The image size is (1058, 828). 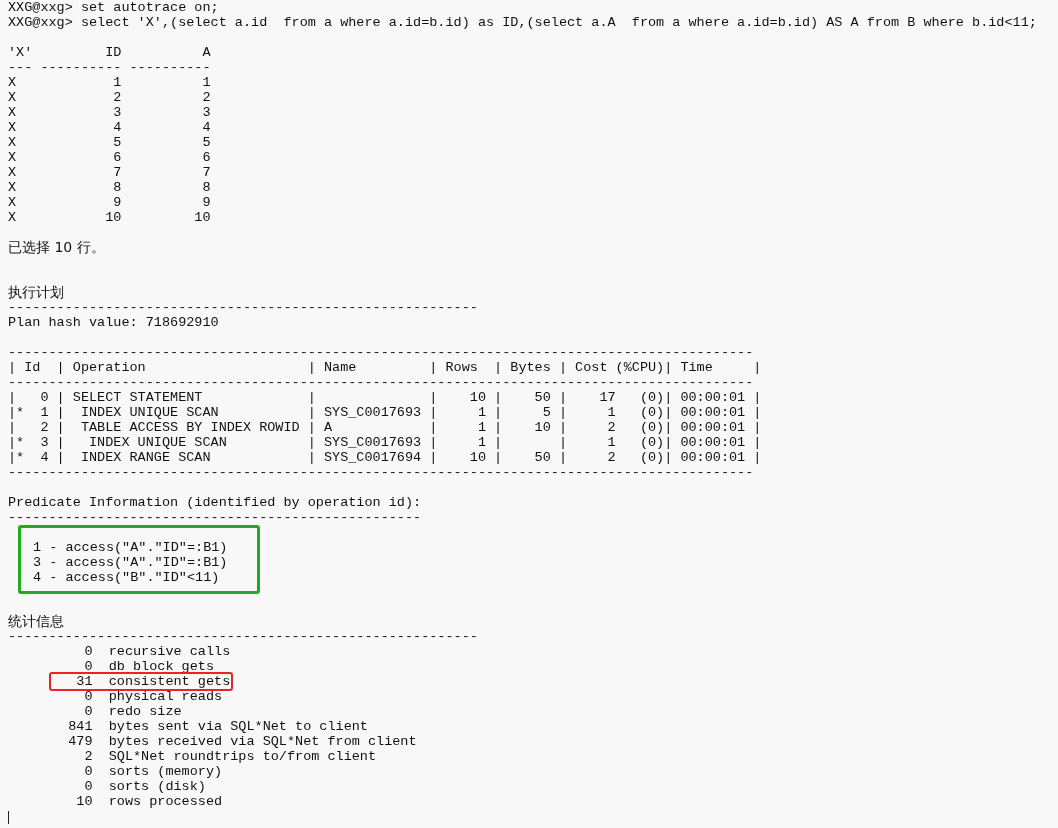 What do you see at coordinates (133, 712) in the screenshot?
I see `statistic-line: 0 redo size` at bounding box center [133, 712].